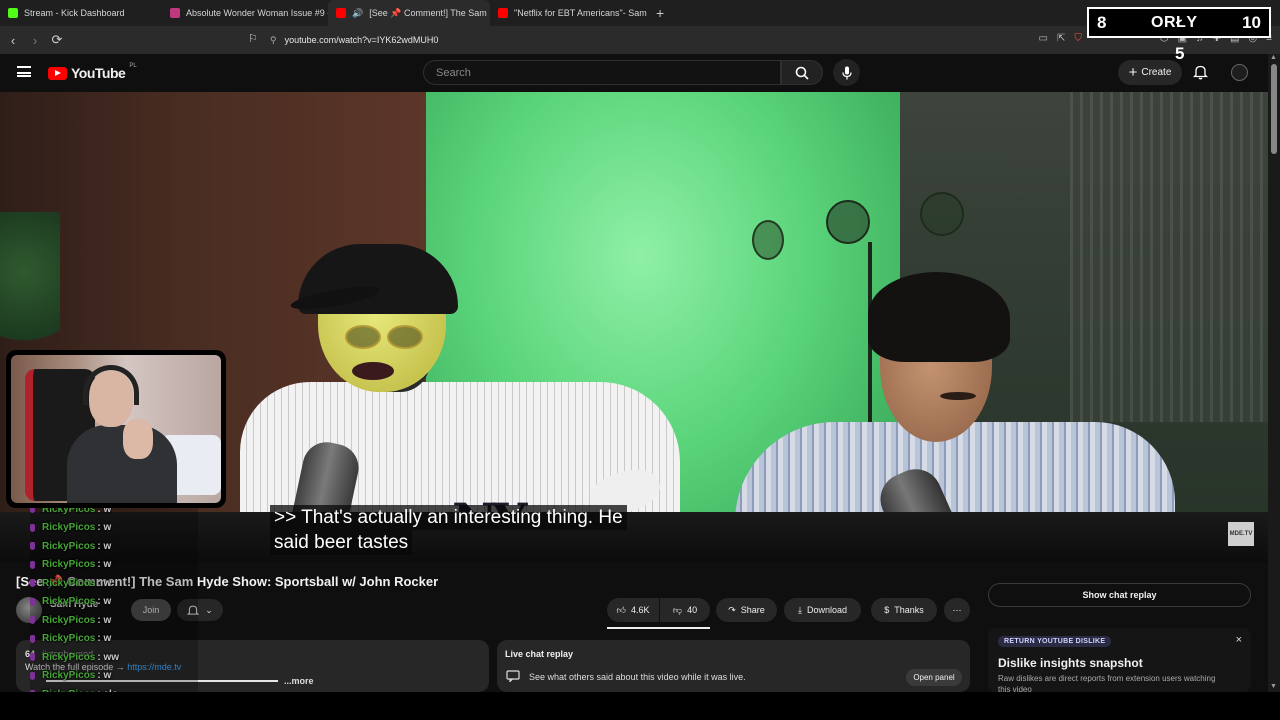  I want to click on chat-message: RickyPicos: ww, so click(114, 657).